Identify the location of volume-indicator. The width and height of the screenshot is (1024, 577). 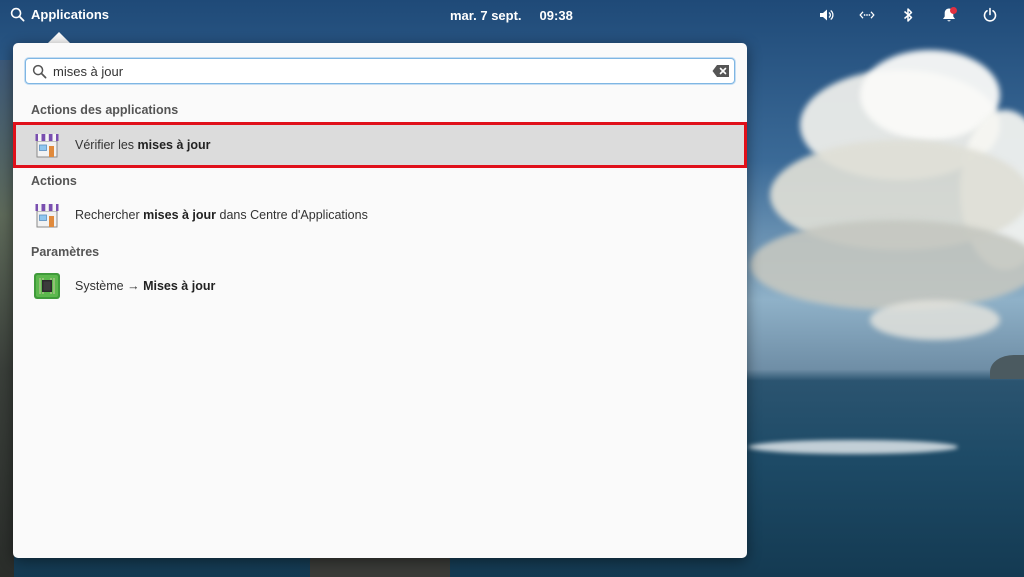
(825, 15).